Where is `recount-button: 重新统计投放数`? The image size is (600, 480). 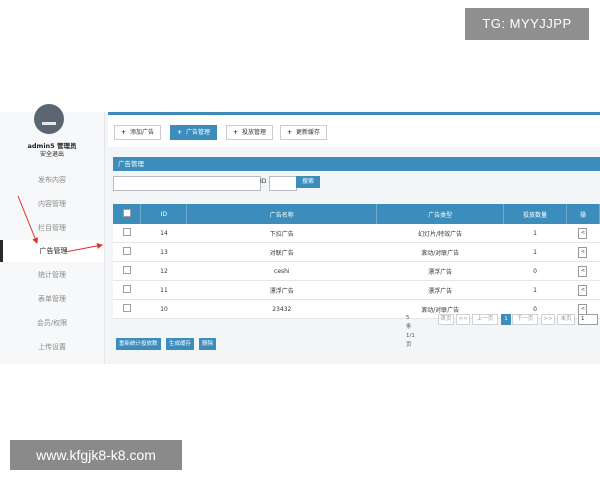
recount-button: 重新统计投放数 is located at coordinates (138, 344).